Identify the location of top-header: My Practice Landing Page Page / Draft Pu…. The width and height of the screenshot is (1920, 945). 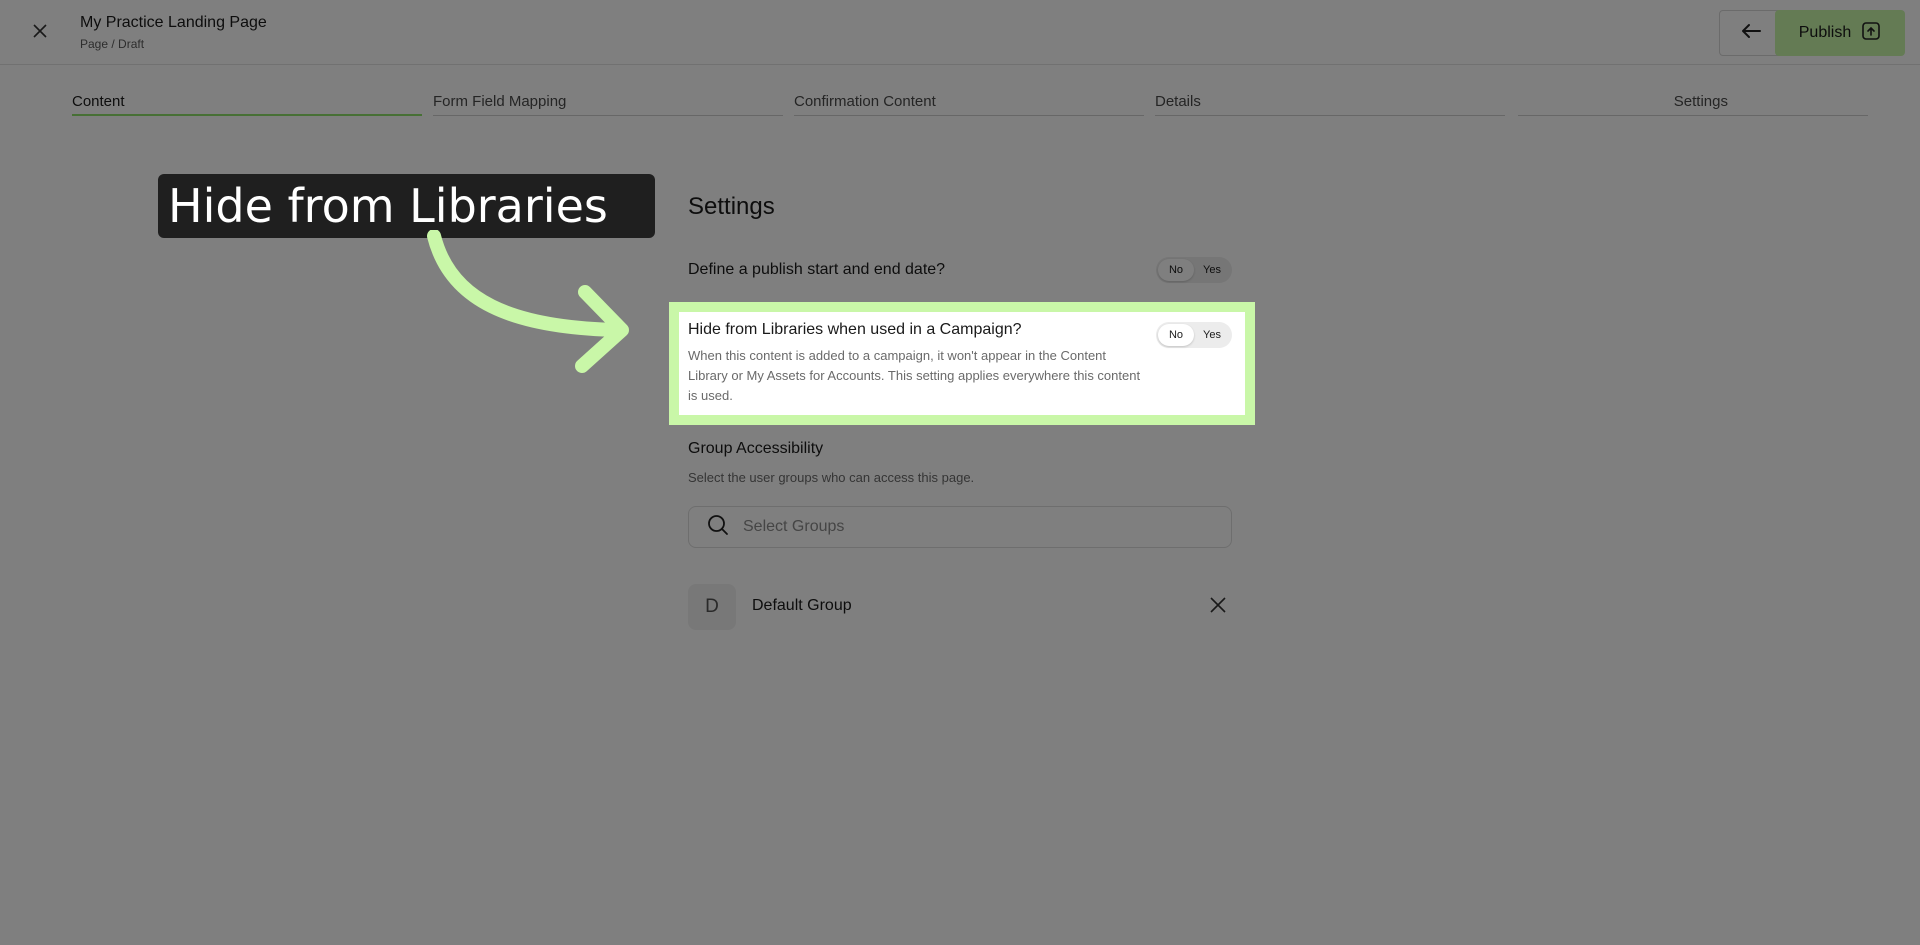
(960, 32).